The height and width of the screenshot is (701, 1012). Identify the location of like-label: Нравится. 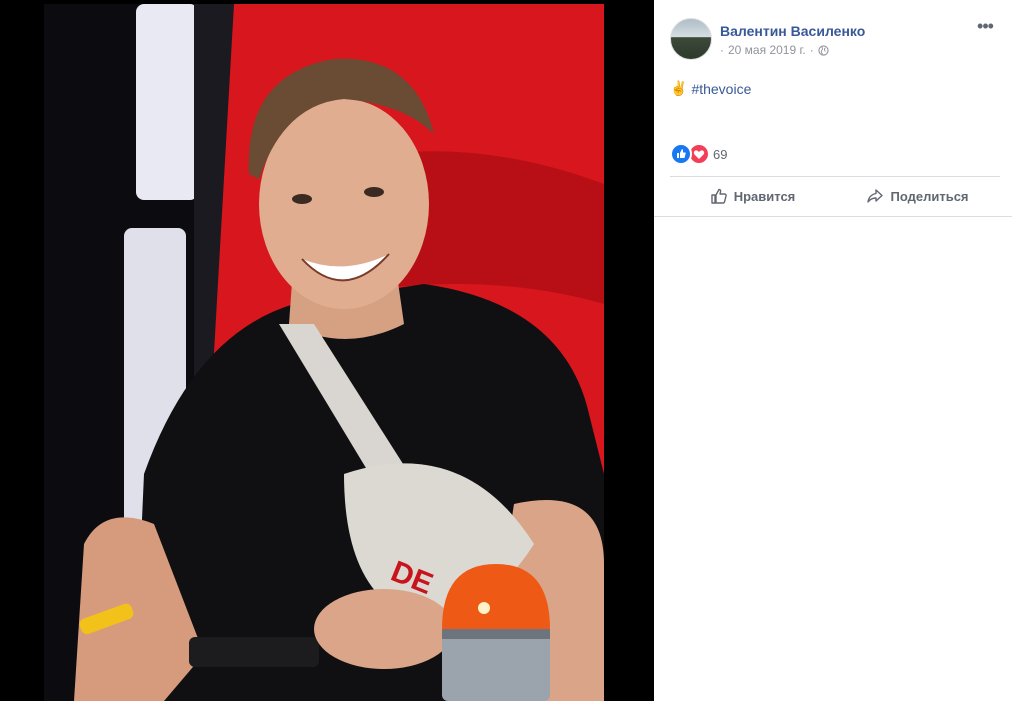
(764, 196).